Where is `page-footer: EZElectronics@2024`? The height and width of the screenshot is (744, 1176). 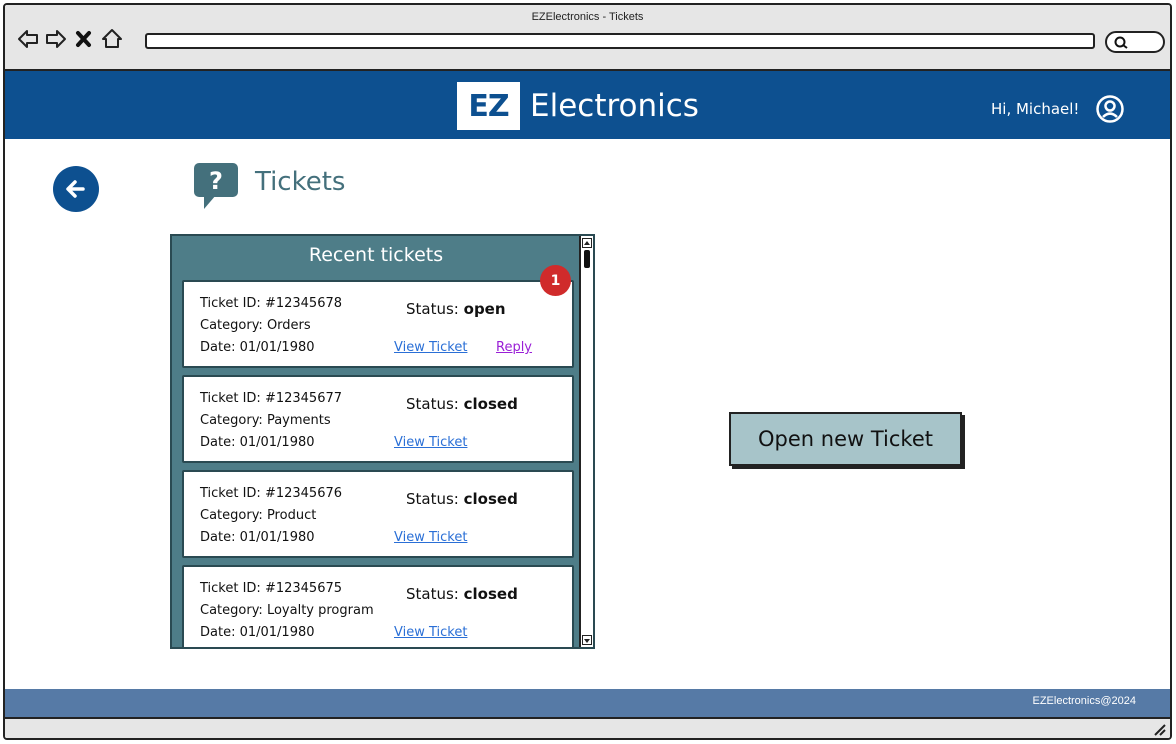 page-footer: EZElectronics@2024 is located at coordinates (587, 703).